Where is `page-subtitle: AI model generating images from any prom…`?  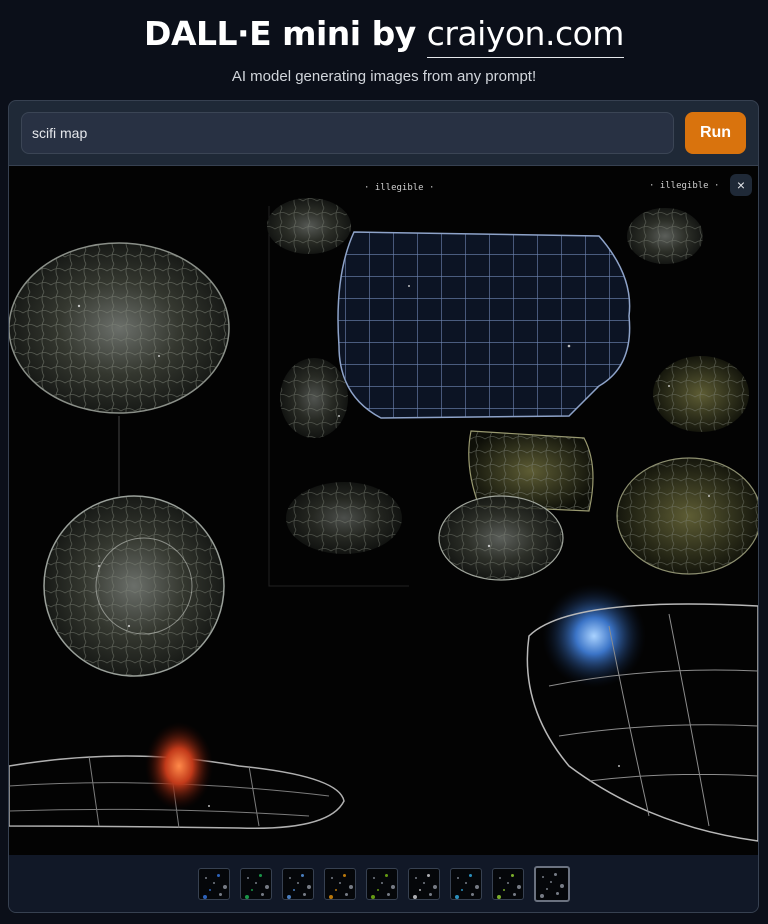
page-subtitle: AI model generating images from any prom… is located at coordinates (384, 76).